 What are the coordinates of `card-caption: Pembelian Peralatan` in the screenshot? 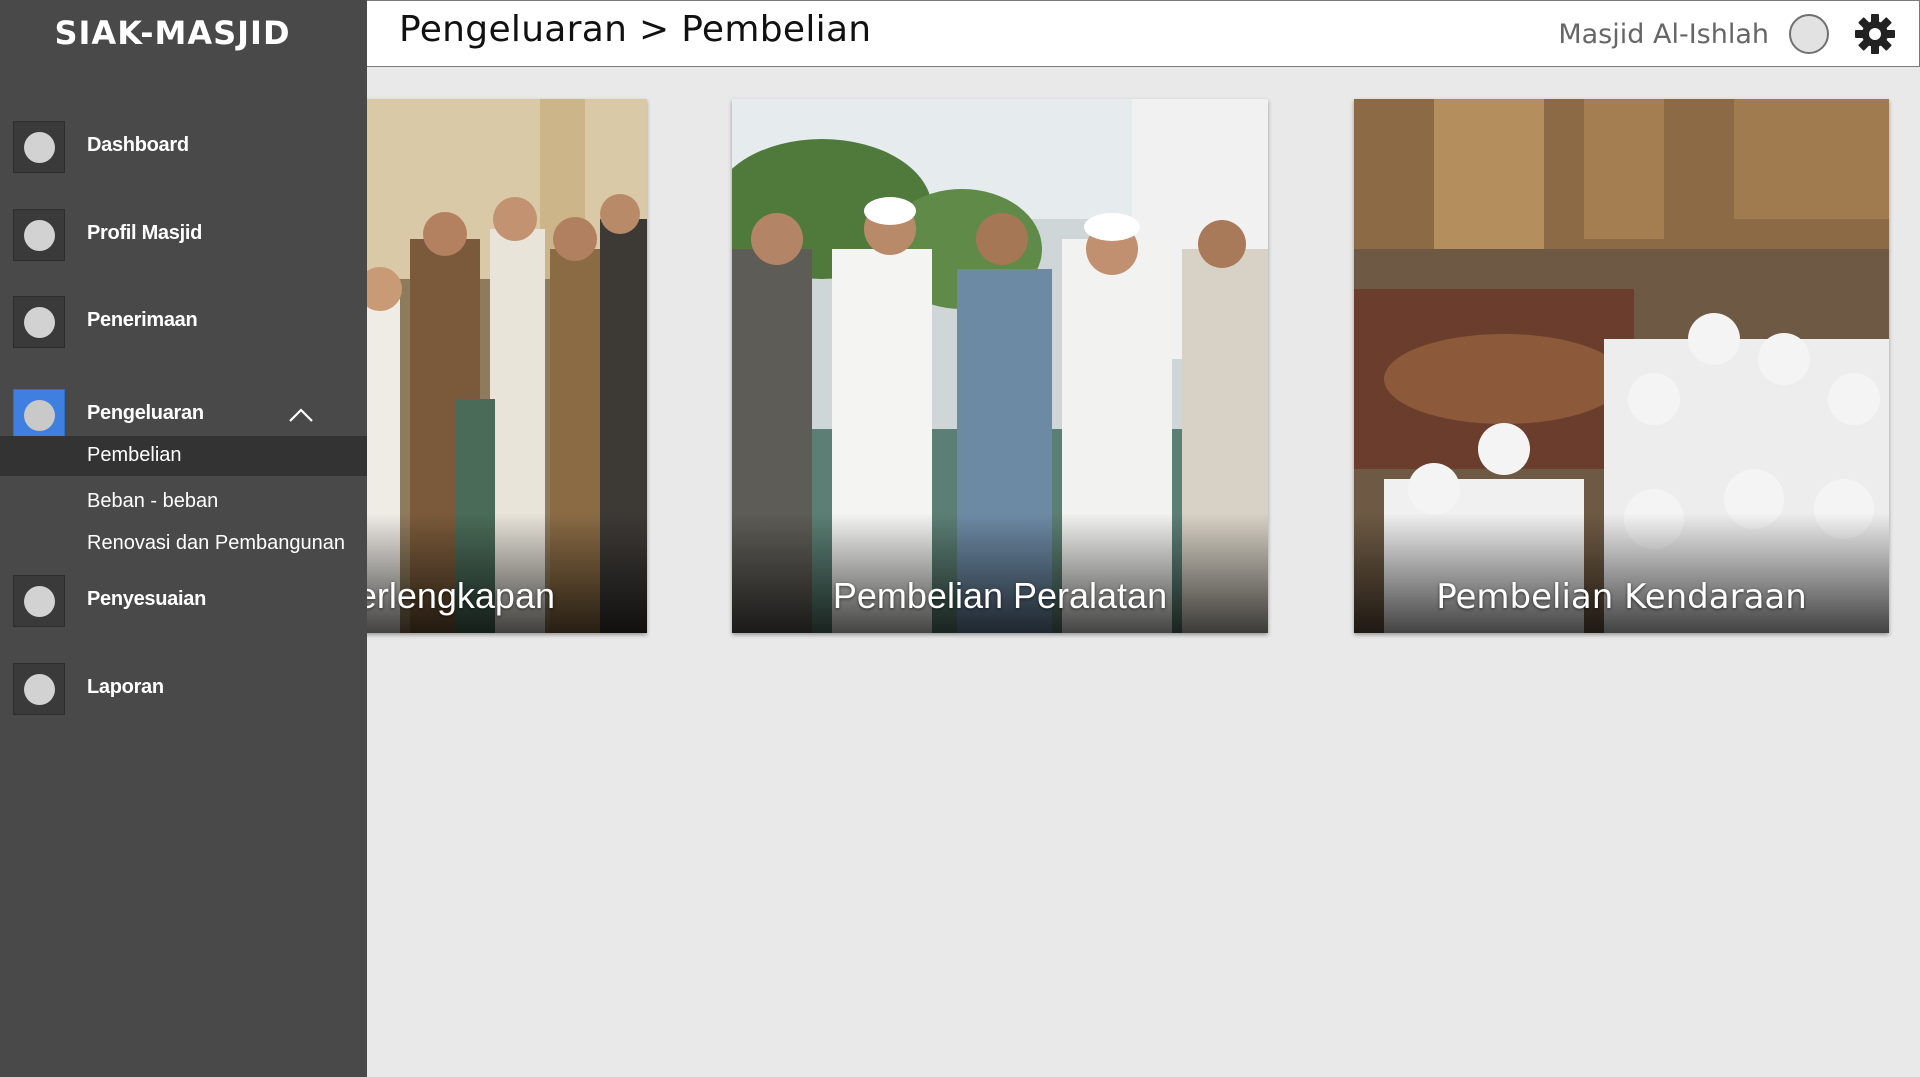 It's located at (1000, 595).